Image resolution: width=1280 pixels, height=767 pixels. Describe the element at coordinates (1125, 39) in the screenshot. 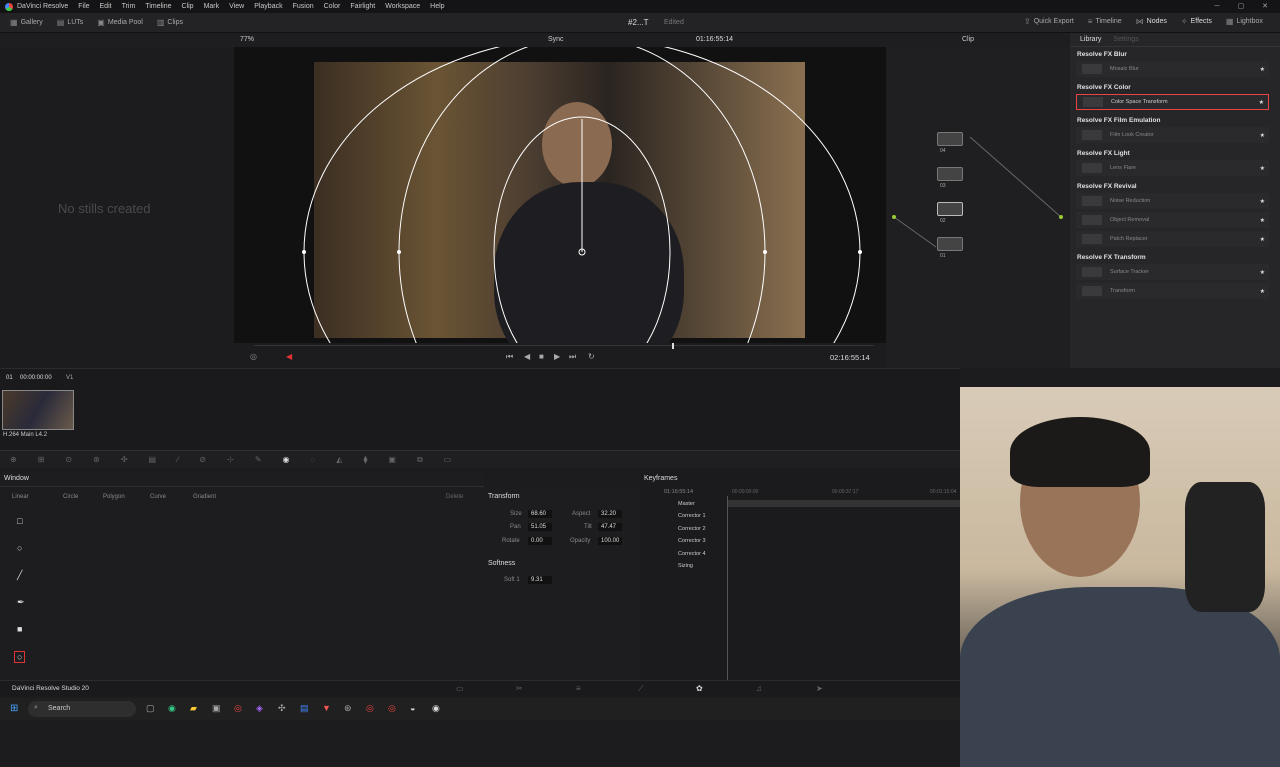

I see `tab-settings: Settings` at that location.